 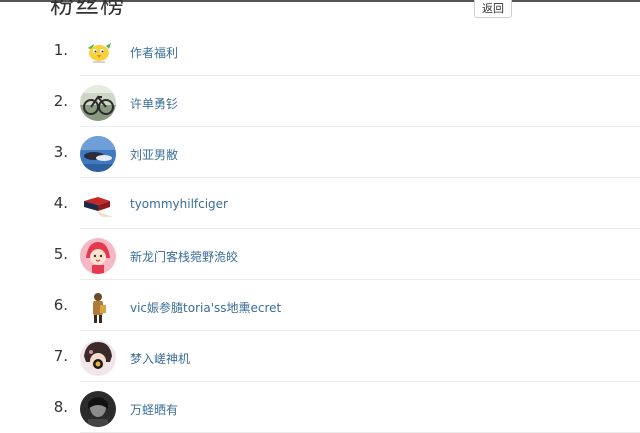 I want to click on fan-name-link: 刘亚男敝, so click(x=154, y=154).